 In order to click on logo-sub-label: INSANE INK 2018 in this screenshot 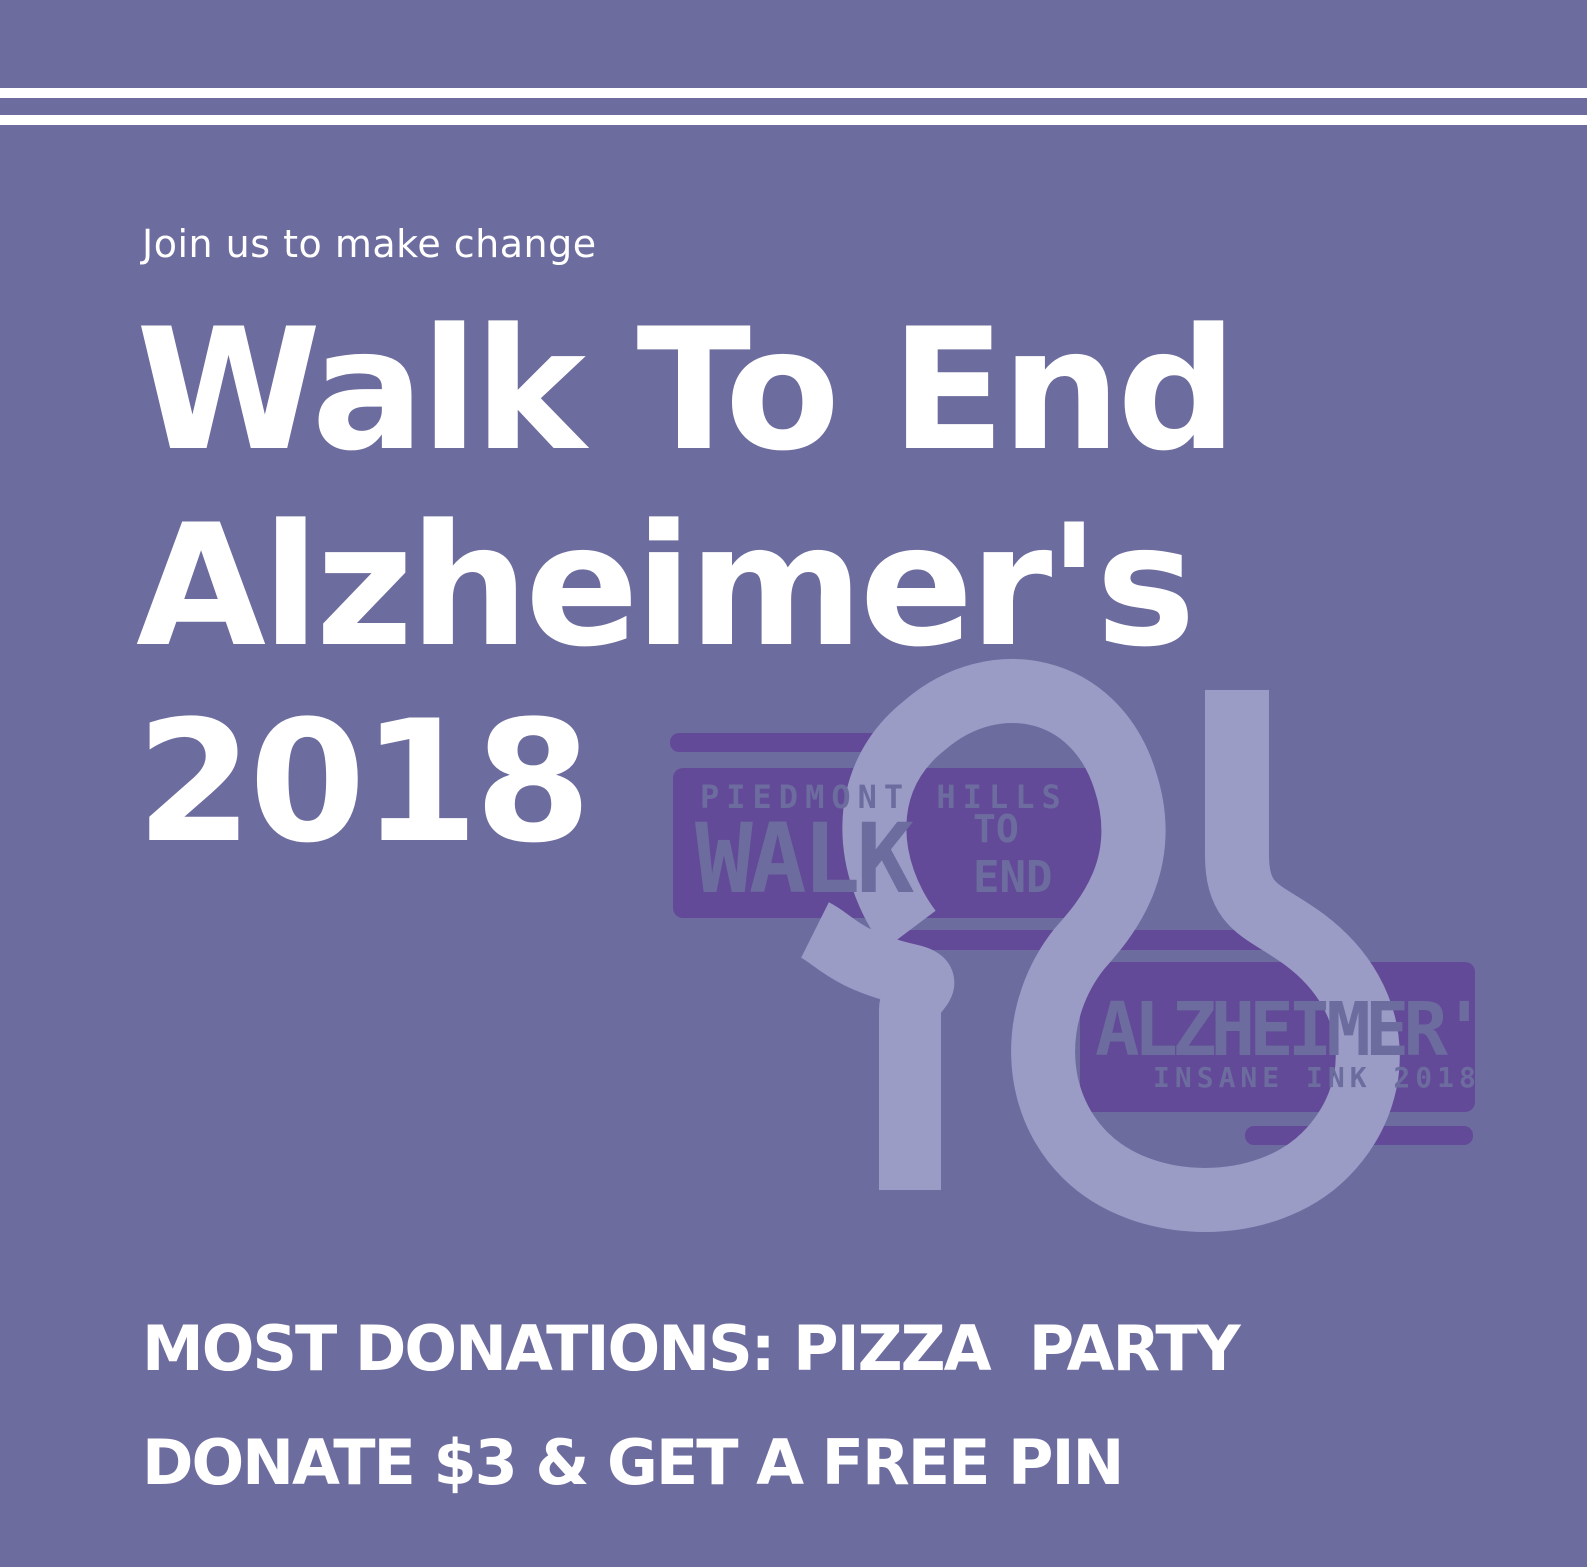, I will do `click(1317, 1077)`.